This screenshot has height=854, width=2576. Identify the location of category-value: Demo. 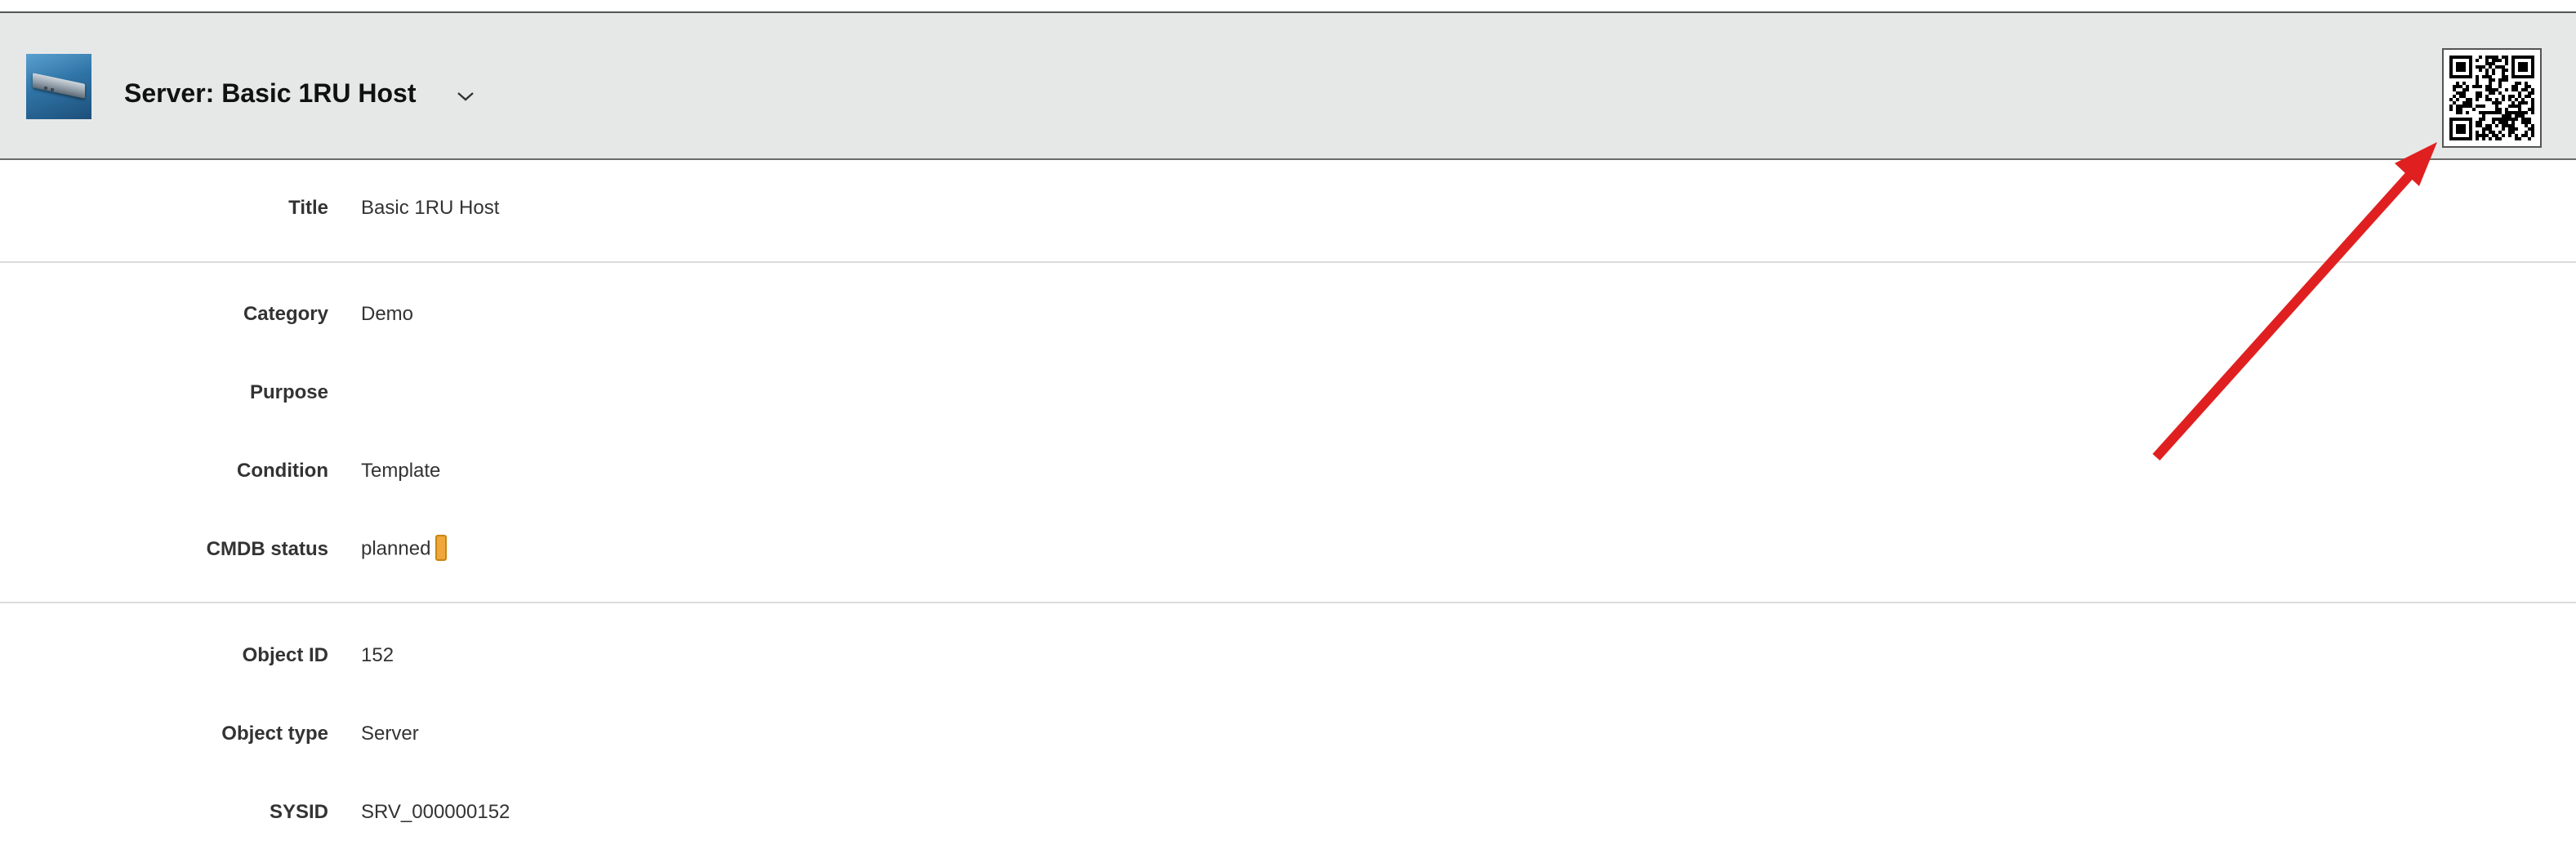
(387, 314).